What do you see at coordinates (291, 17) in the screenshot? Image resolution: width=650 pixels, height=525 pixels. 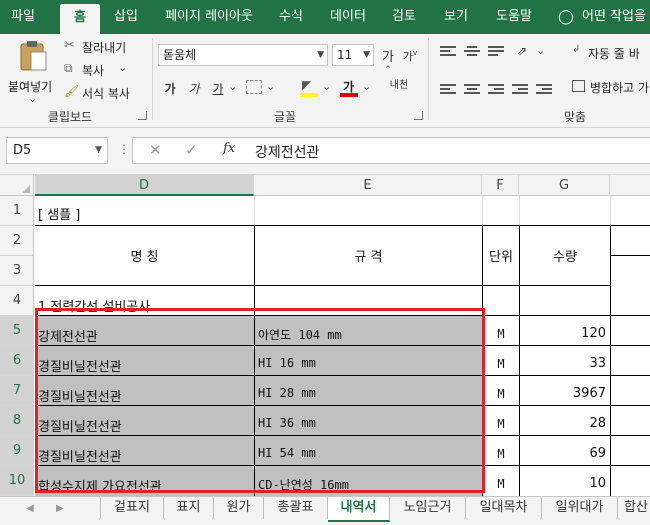 I see `tab-formulas: 수식` at bounding box center [291, 17].